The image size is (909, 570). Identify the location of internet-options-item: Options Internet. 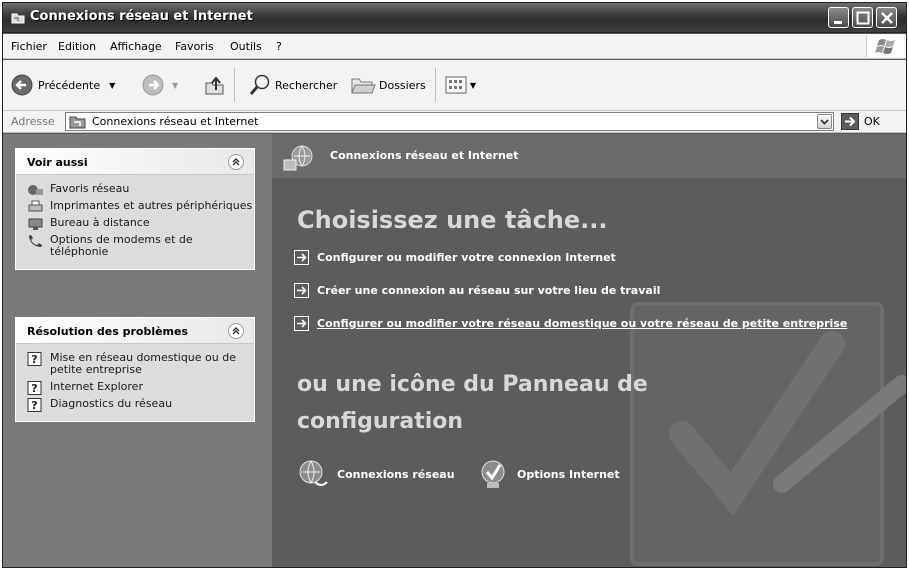
(548, 474).